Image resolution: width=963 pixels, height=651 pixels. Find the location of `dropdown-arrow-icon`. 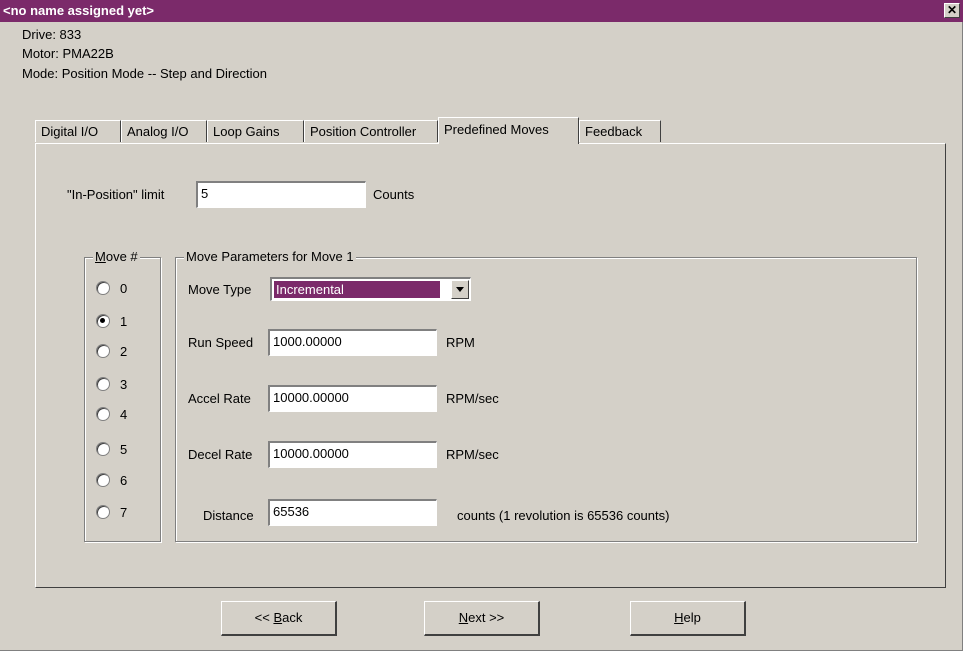

dropdown-arrow-icon is located at coordinates (460, 289).